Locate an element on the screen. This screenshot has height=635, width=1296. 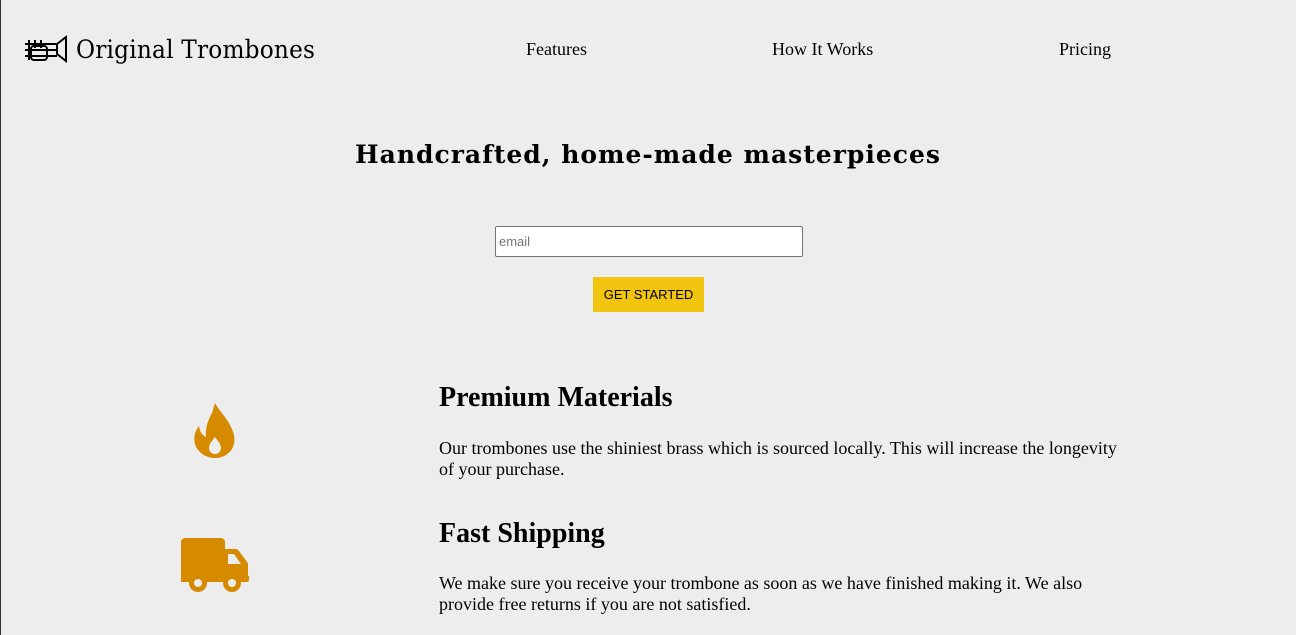
window-edge is located at coordinates (0, 317).